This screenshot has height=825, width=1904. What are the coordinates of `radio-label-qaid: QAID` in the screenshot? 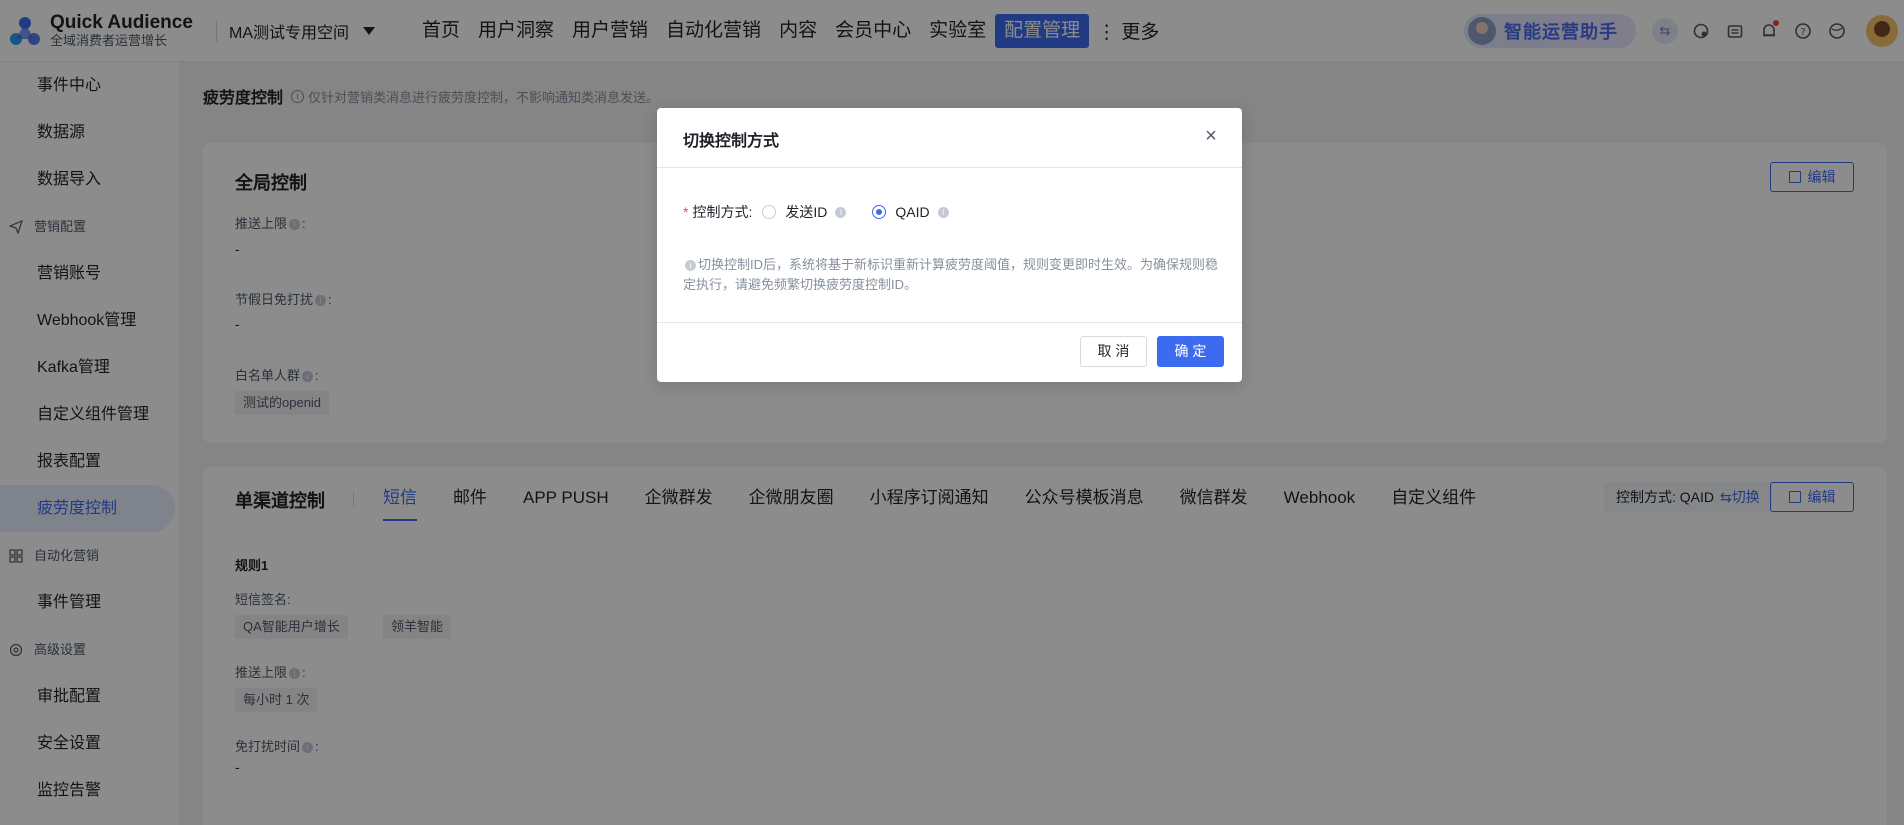 It's located at (912, 212).